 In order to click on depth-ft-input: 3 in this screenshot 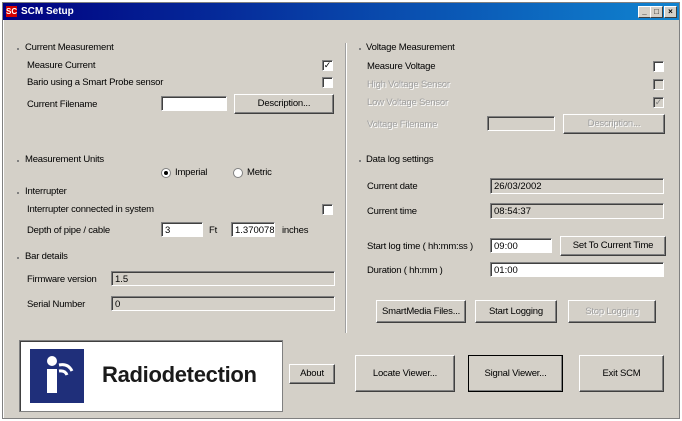, I will do `click(182, 229)`.